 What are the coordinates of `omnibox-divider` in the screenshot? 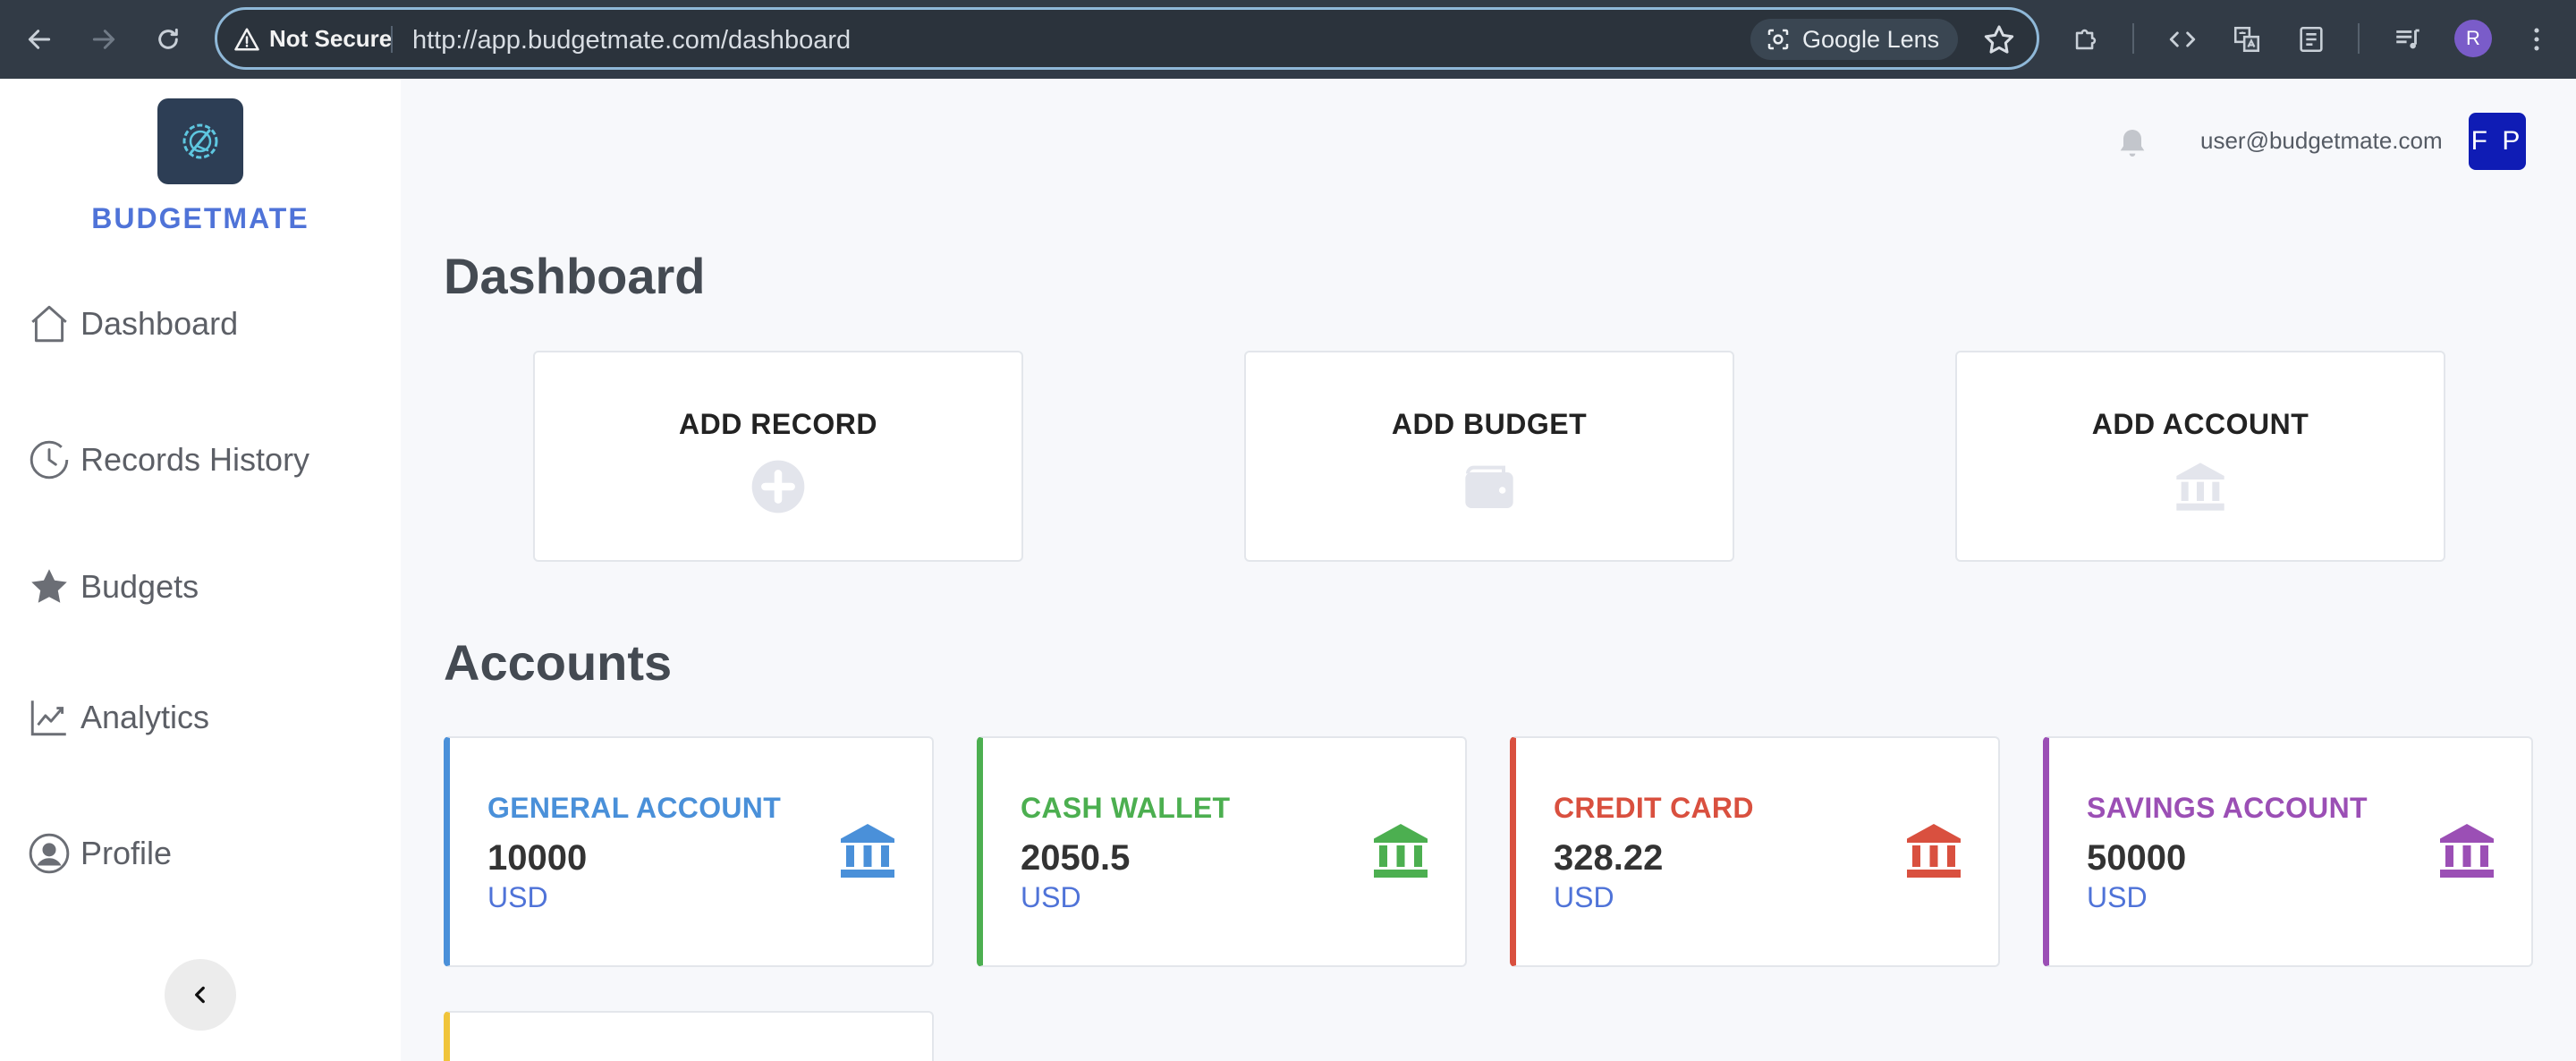 It's located at (392, 39).